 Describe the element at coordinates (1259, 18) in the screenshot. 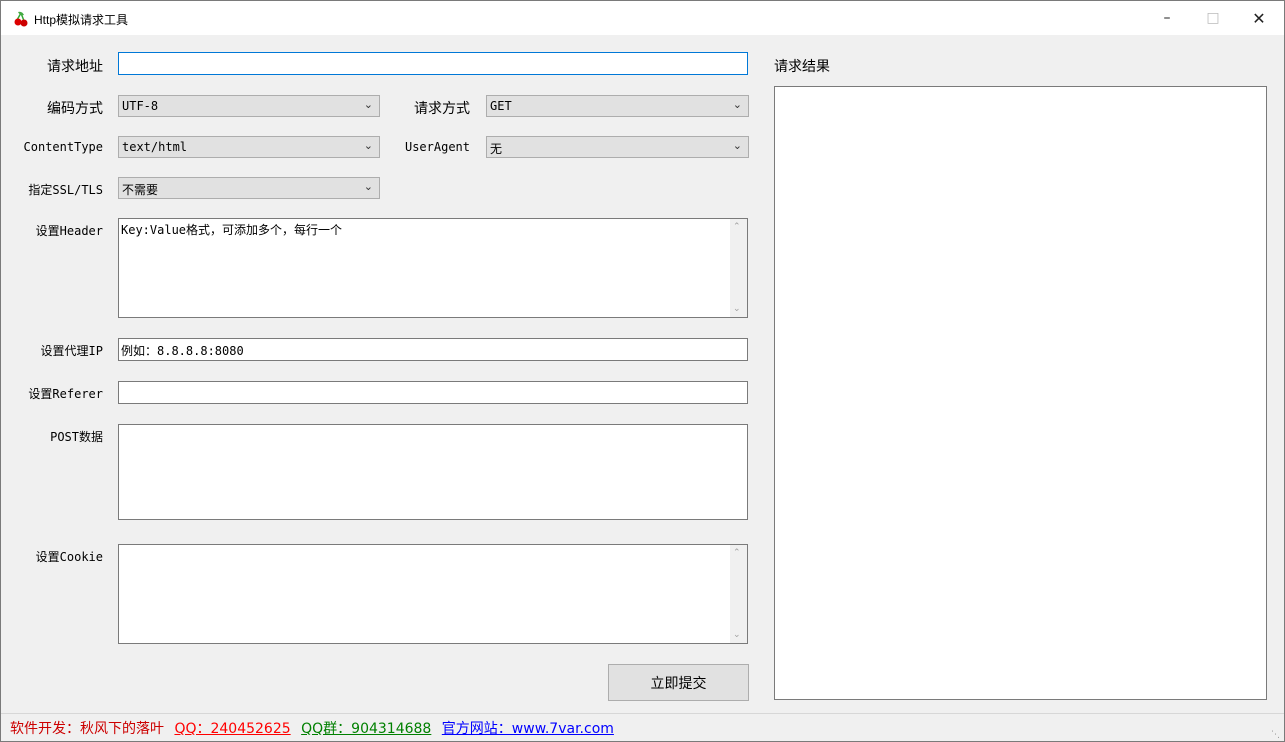

I see `close-button: ✕` at that location.